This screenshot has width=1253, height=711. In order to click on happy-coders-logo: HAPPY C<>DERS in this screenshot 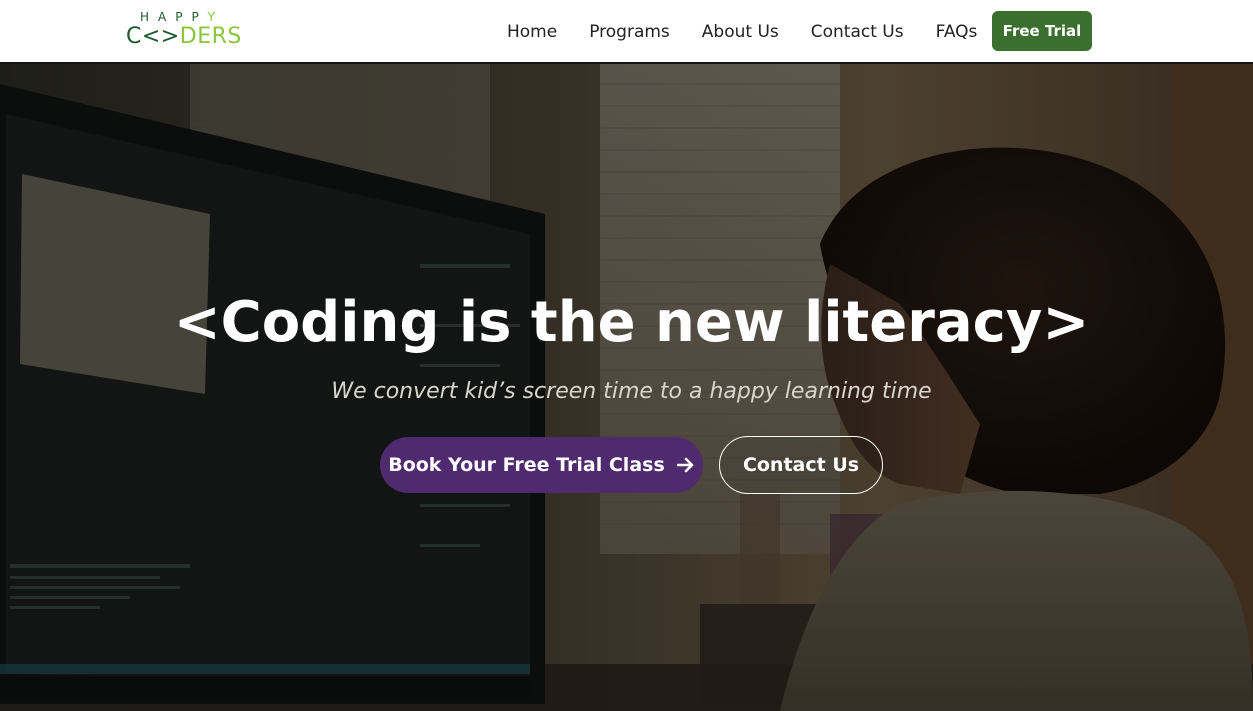, I will do `click(188, 31)`.